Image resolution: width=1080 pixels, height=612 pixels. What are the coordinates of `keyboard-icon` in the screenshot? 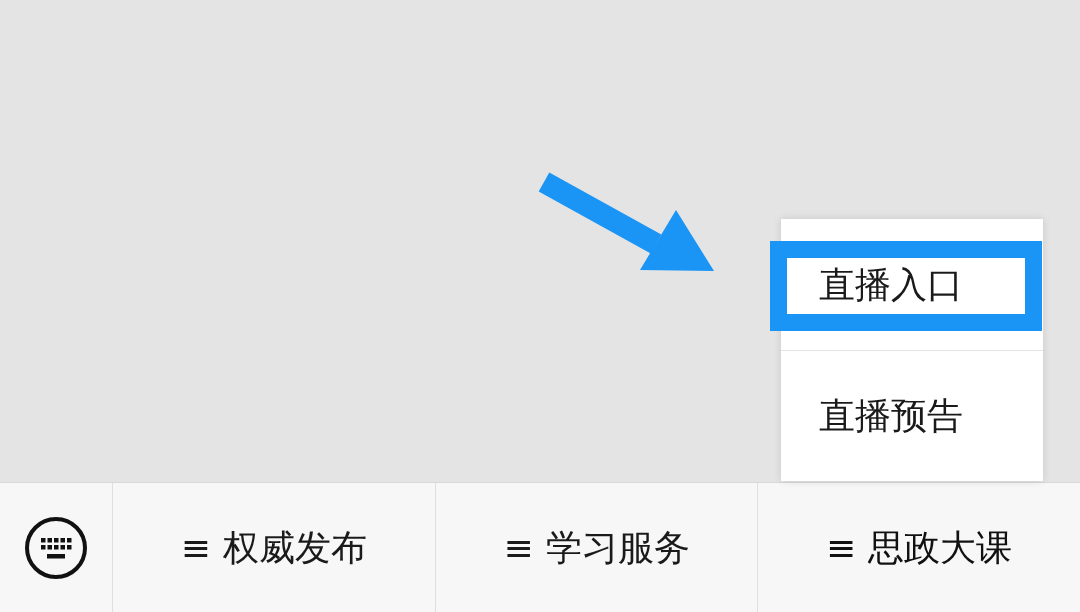 It's located at (56, 547).